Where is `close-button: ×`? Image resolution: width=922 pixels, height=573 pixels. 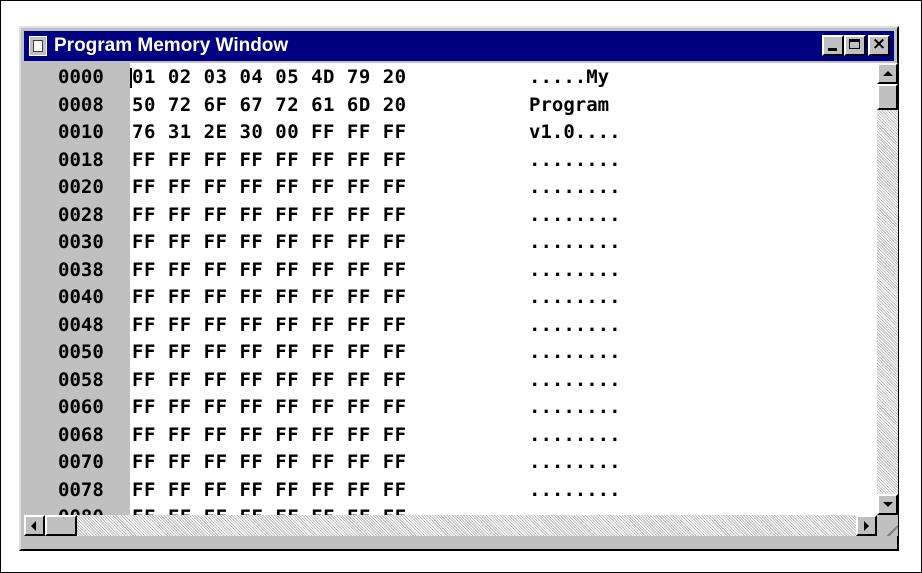
close-button: × is located at coordinates (879, 45).